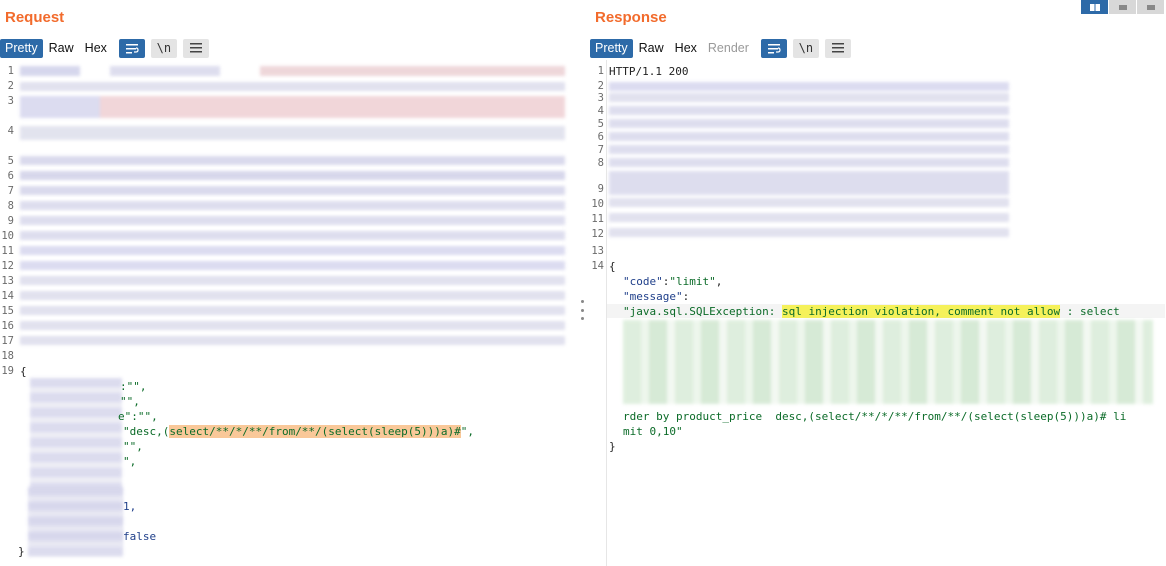 The height and width of the screenshot is (566, 1166). What do you see at coordinates (7, 371) in the screenshot?
I see `line-number: 19` at bounding box center [7, 371].